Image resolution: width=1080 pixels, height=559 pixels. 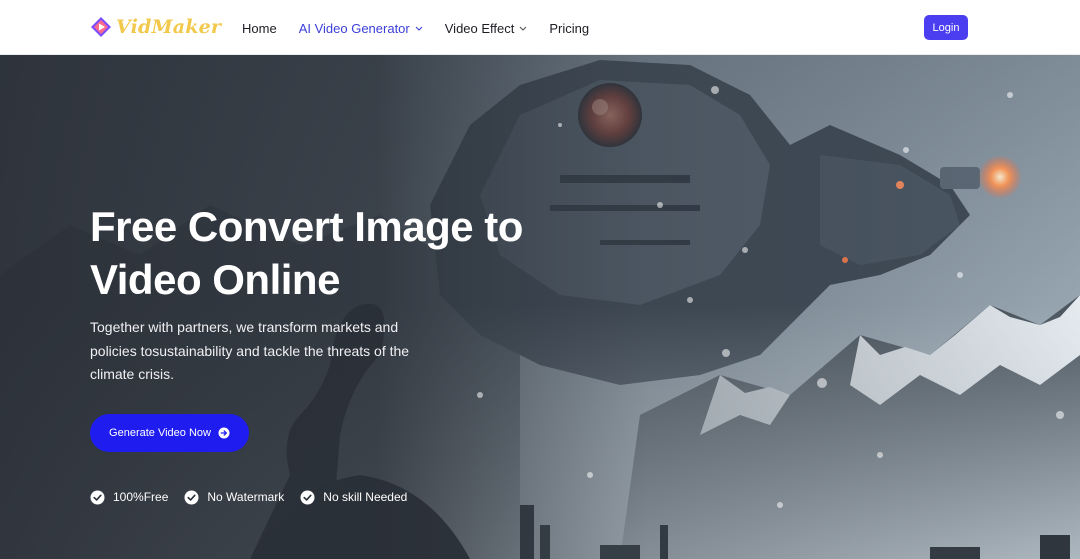 I want to click on brand-name: VidMaker, so click(x=169, y=27).